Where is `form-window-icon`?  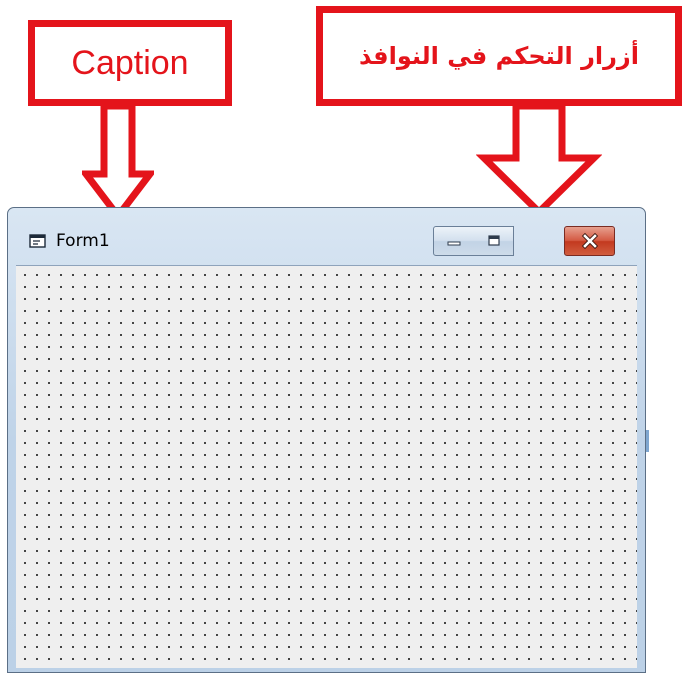 form-window-icon is located at coordinates (38, 241).